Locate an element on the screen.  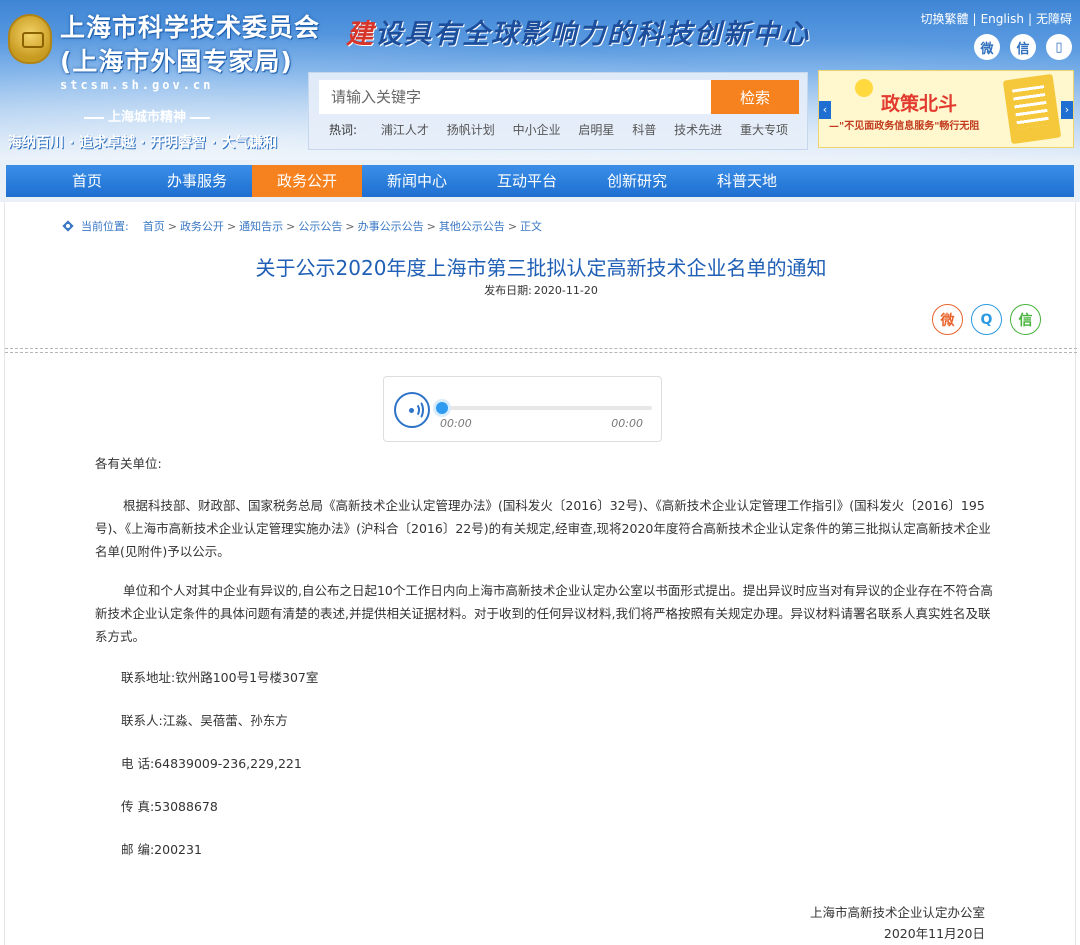
play-audio-icon is located at coordinates (412, 410).